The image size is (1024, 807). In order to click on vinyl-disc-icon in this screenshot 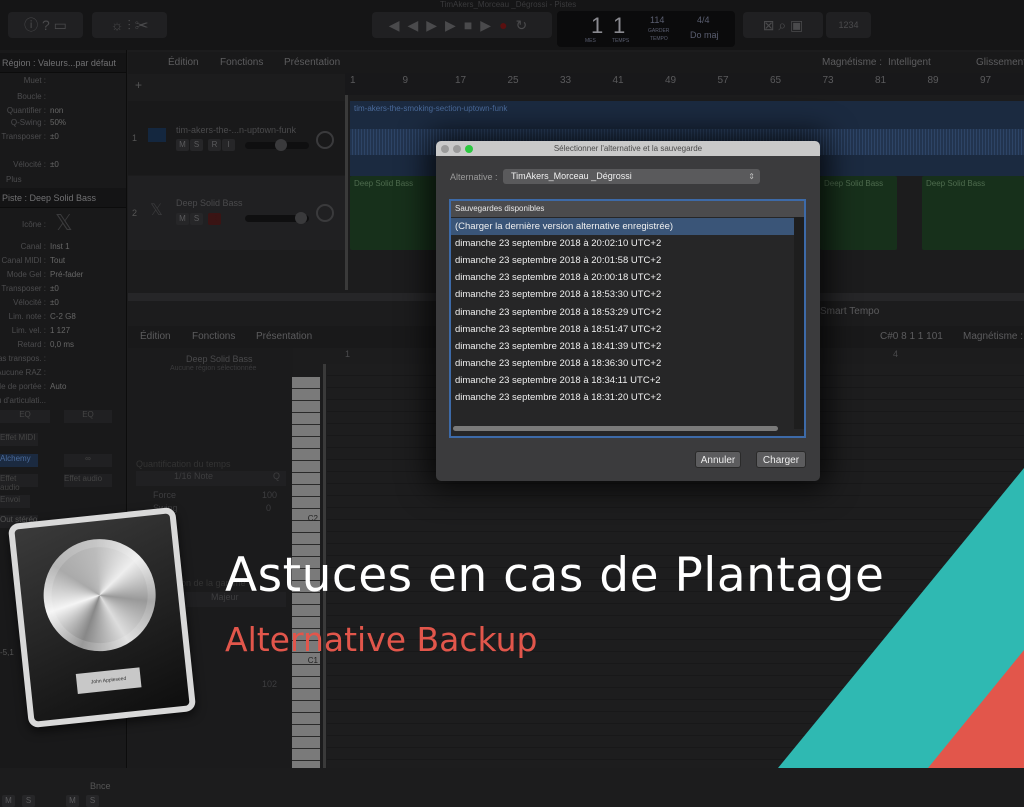, I will do `click(100, 595)`.